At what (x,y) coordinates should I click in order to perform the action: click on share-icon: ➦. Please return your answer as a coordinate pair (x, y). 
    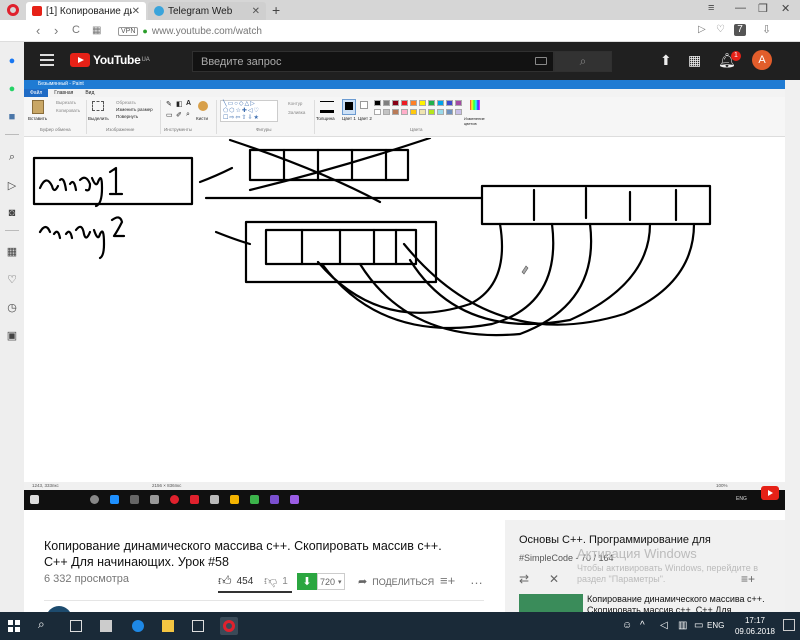
    Looking at the image, I should click on (363, 582).